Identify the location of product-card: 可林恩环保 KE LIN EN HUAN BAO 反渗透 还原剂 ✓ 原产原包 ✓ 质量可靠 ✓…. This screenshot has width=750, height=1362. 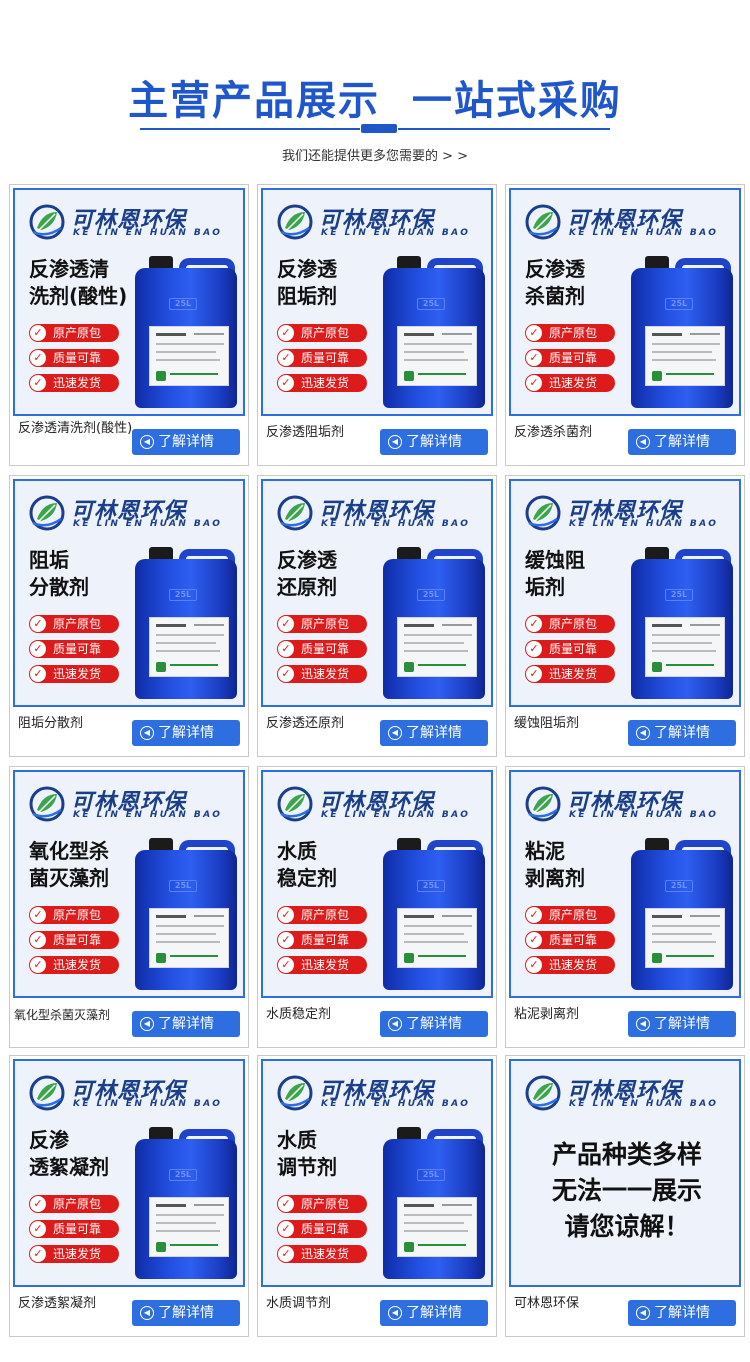
(377, 616).